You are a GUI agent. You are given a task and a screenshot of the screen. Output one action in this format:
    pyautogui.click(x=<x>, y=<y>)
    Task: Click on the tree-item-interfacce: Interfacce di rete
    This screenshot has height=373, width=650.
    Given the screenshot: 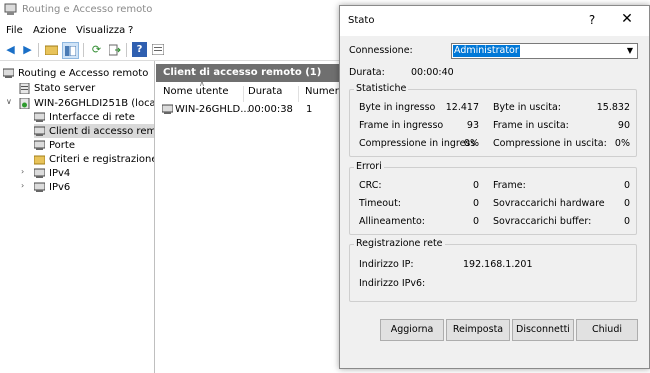 What is the action you would take?
    pyautogui.click(x=84, y=117)
    